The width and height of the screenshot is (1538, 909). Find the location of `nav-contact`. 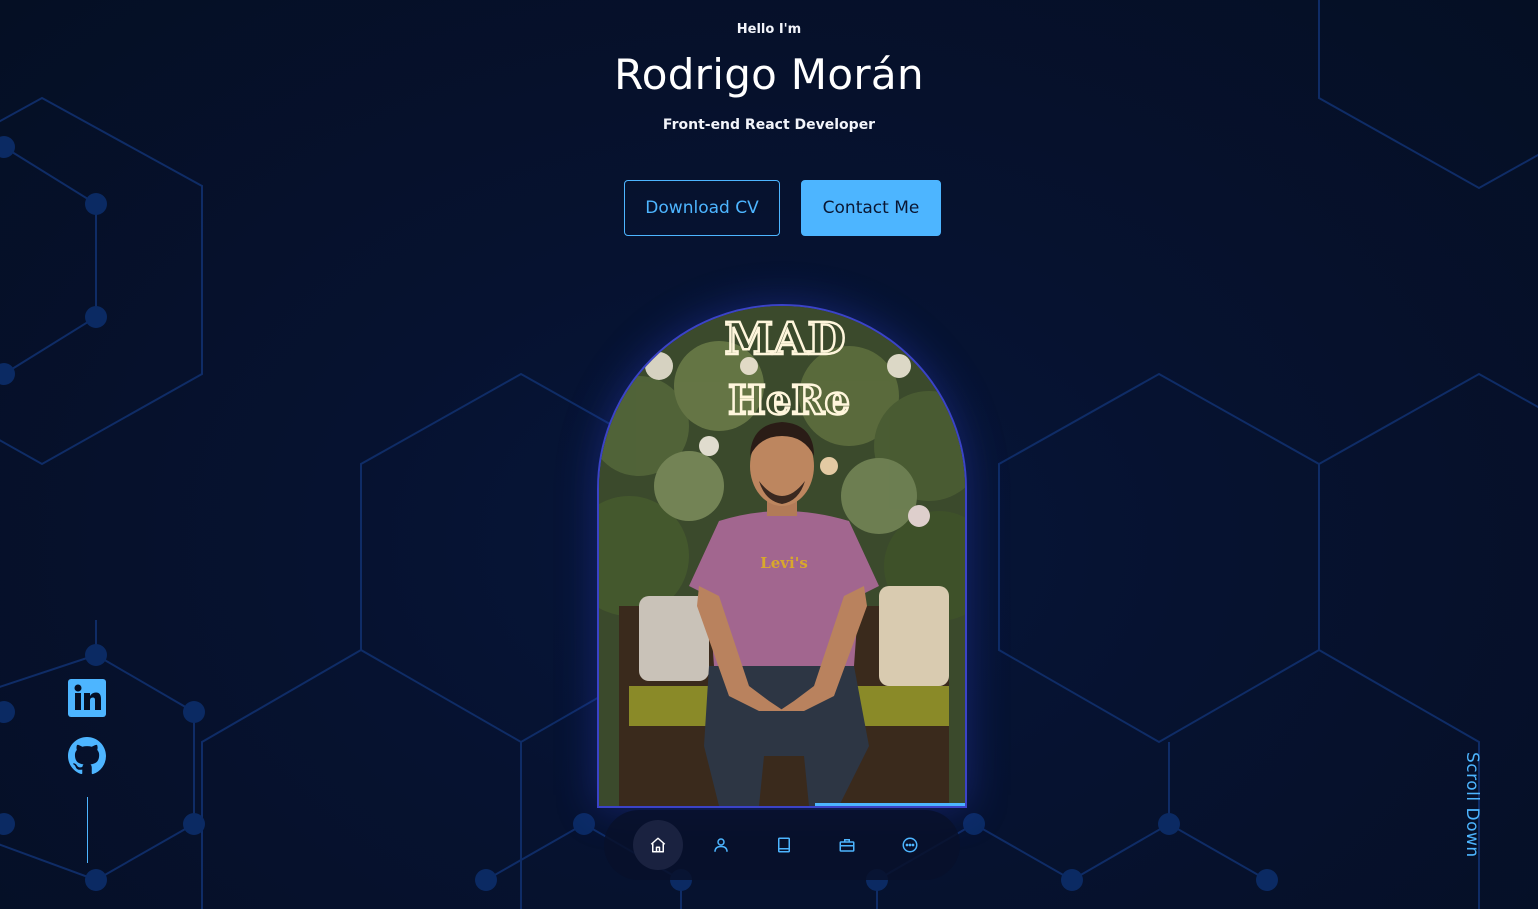

nav-contact is located at coordinates (910, 845).